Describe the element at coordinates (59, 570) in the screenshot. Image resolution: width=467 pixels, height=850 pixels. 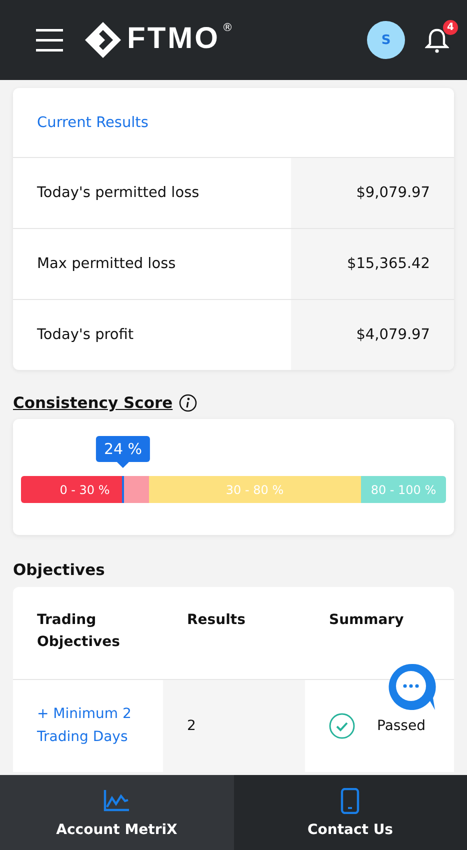
I see `section-title: Objectives` at that location.